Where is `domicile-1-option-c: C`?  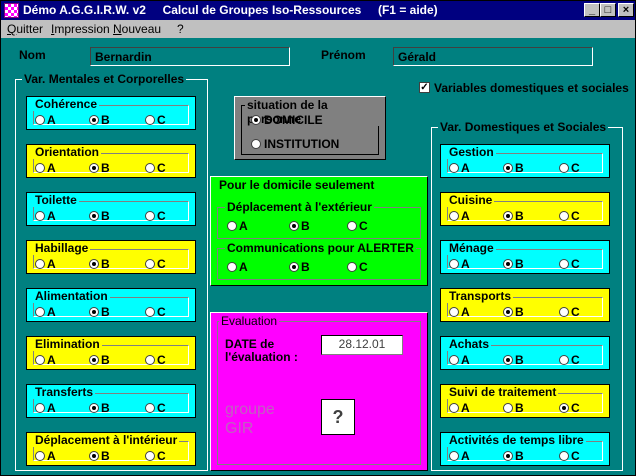
domicile-1-option-c: C is located at coordinates (357, 267).